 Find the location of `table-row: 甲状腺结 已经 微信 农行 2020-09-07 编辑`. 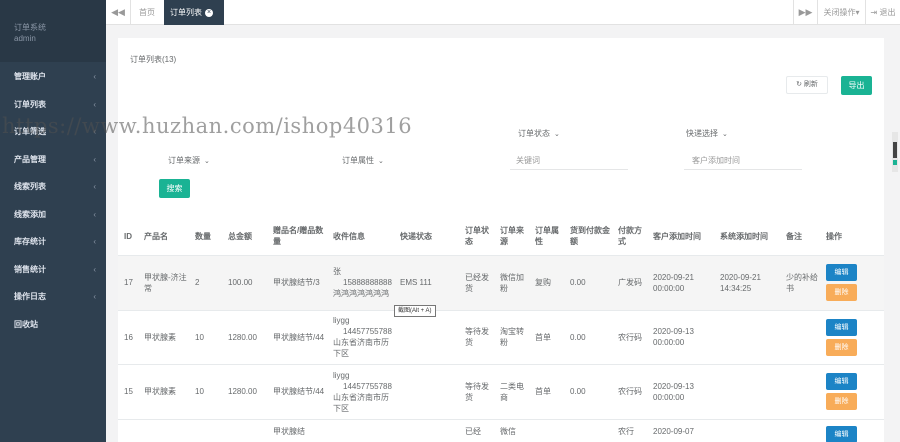

table-row: 甲状腺结 已经 微信 农行 2020-09-07 编辑 is located at coordinates (501, 430).